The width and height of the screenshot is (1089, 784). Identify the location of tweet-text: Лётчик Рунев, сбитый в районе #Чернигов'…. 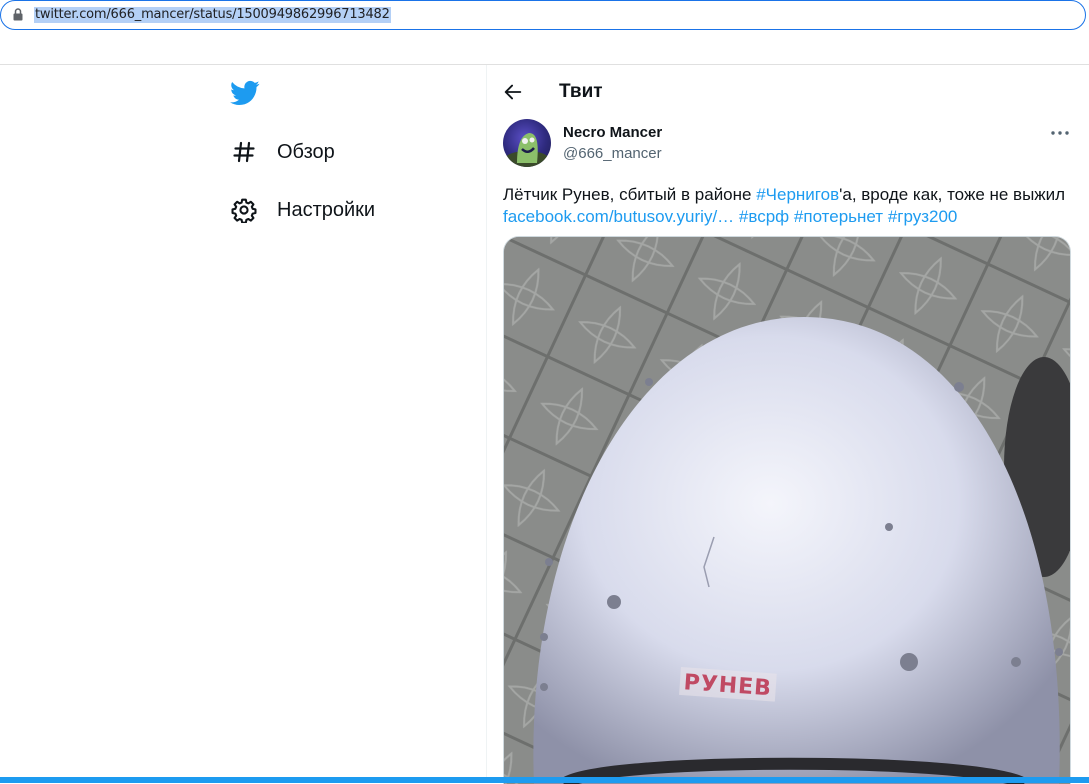
(788, 206).